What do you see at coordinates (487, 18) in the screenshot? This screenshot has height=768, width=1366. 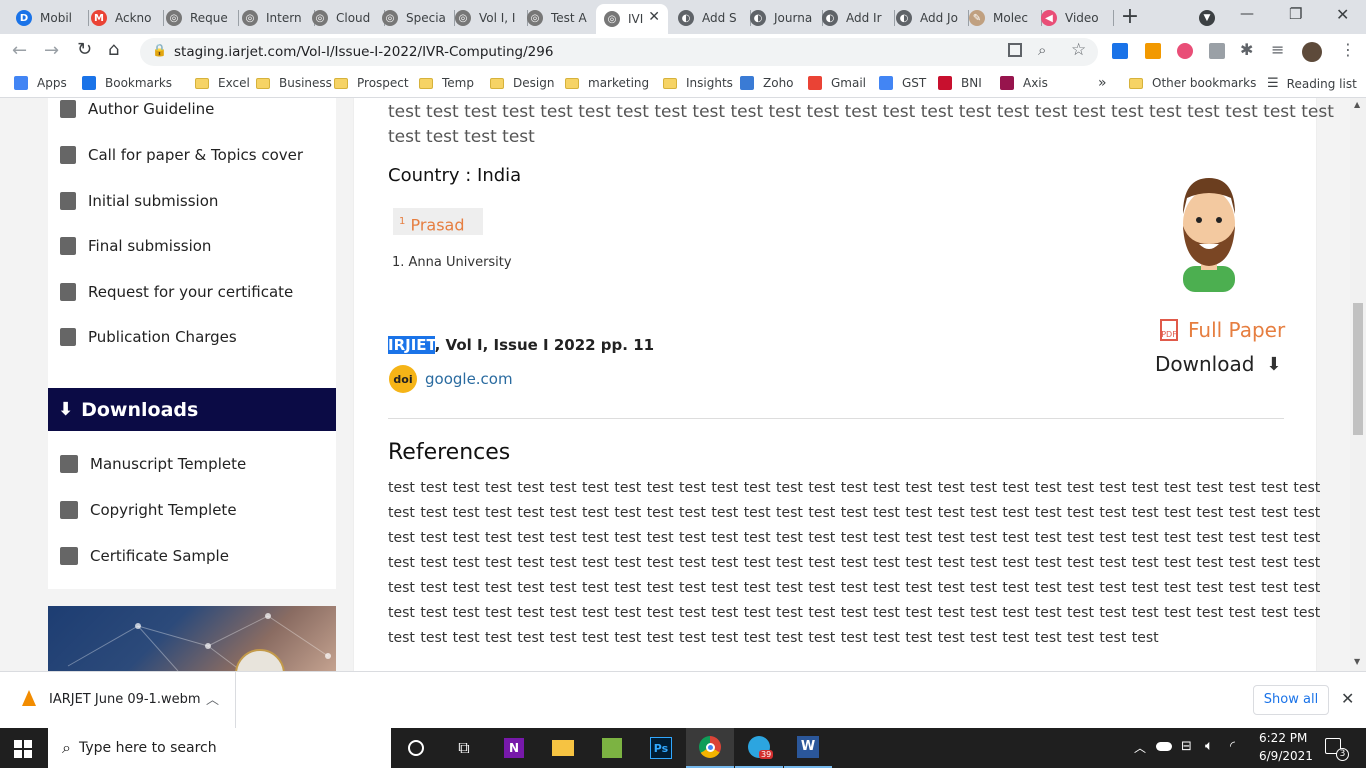 I see `tab-6: ◎ Vol I, I` at bounding box center [487, 18].